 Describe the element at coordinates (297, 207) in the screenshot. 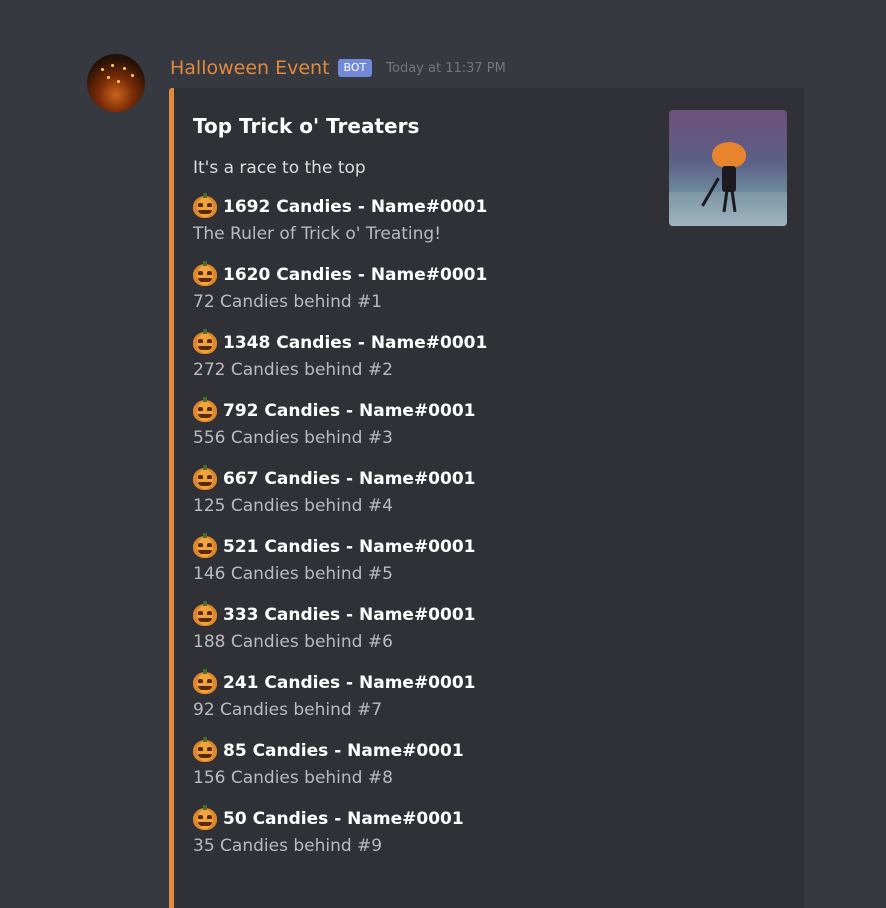

I see `entry-candies: 1692 Candies -` at that location.